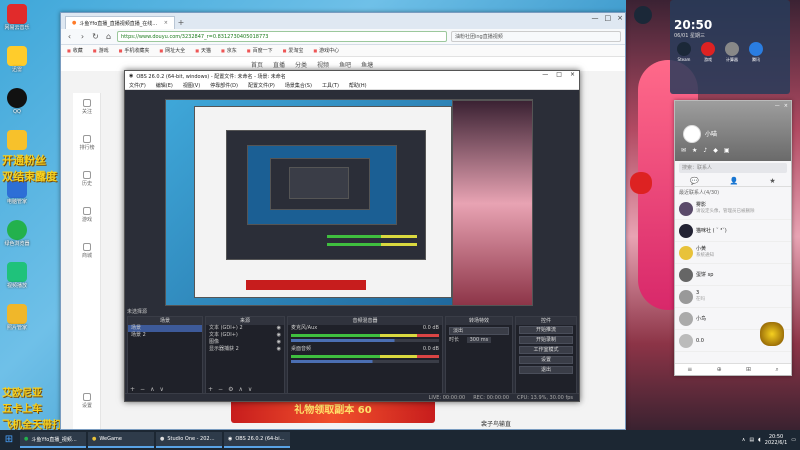  I want to click on sidebar-item-follow: 关注, so click(87, 107).